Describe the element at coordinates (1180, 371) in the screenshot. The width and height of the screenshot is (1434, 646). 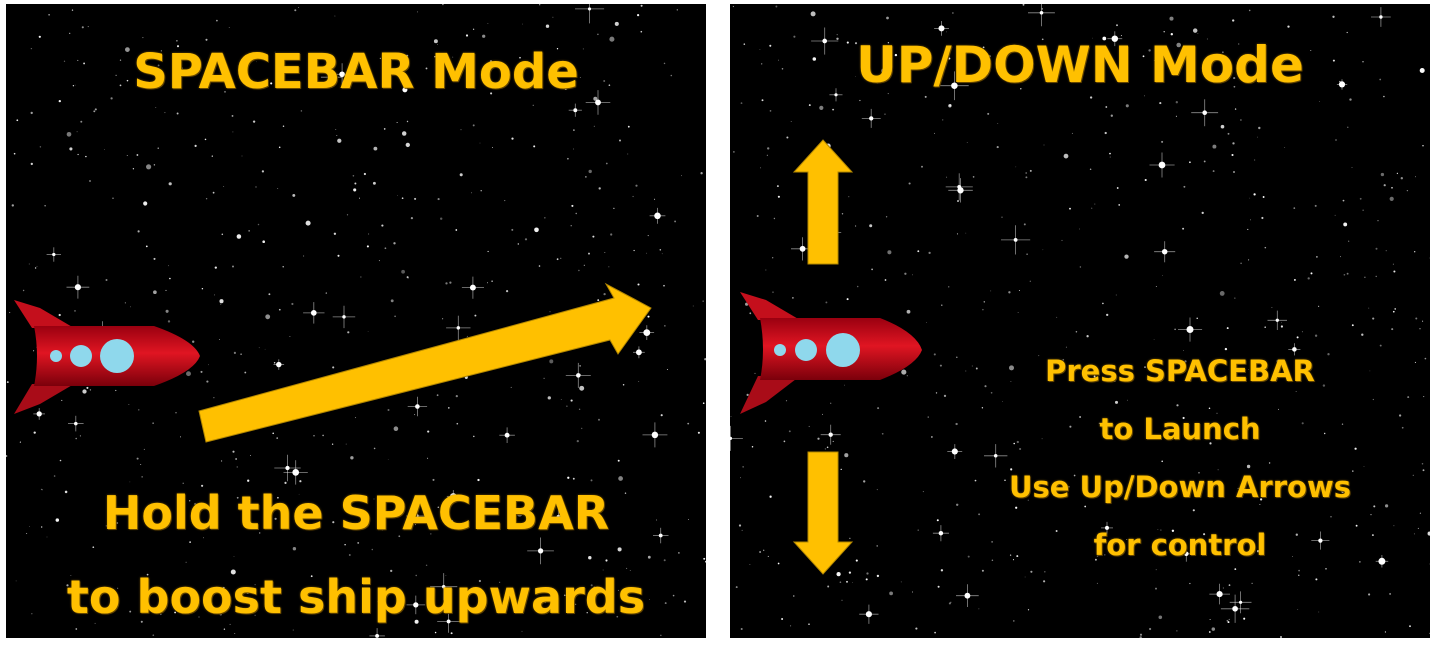
I see `instruction-line: Press SPACEBAR` at that location.